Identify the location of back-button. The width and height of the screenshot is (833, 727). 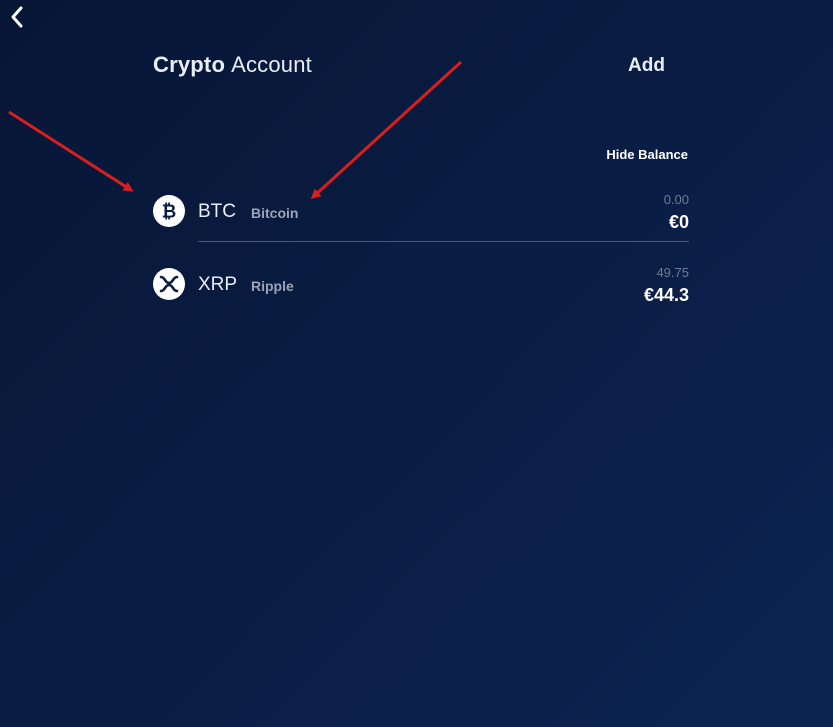
(18, 17).